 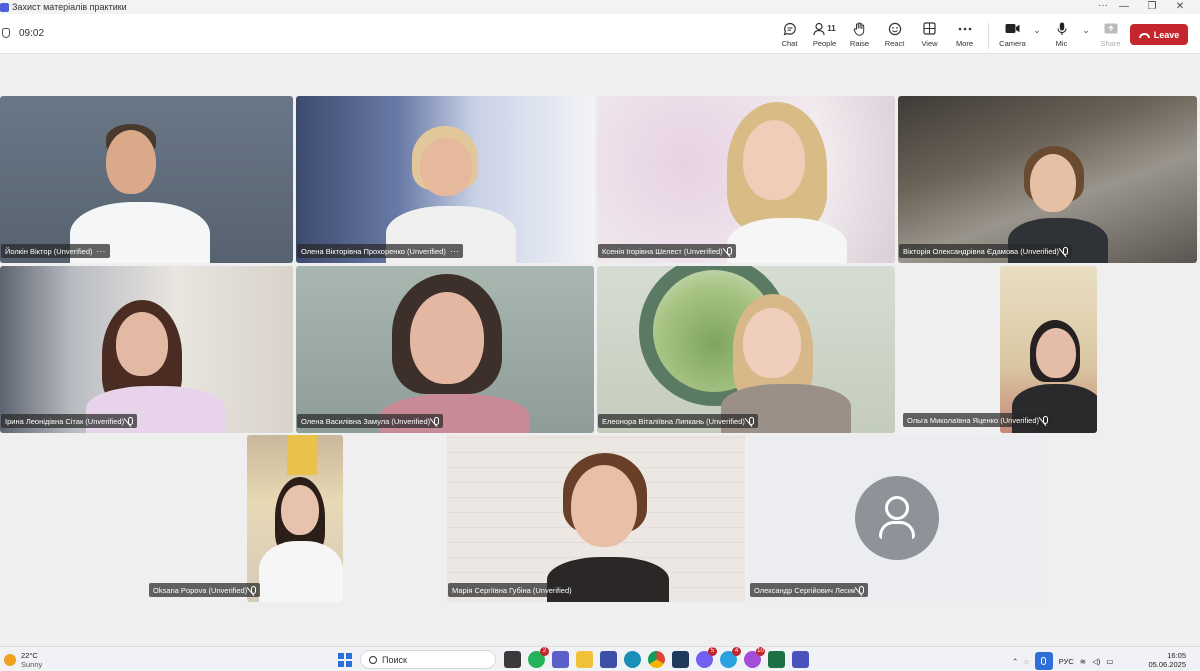 What do you see at coordinates (897, 508) in the screenshot?
I see `person-icon` at bounding box center [897, 508].